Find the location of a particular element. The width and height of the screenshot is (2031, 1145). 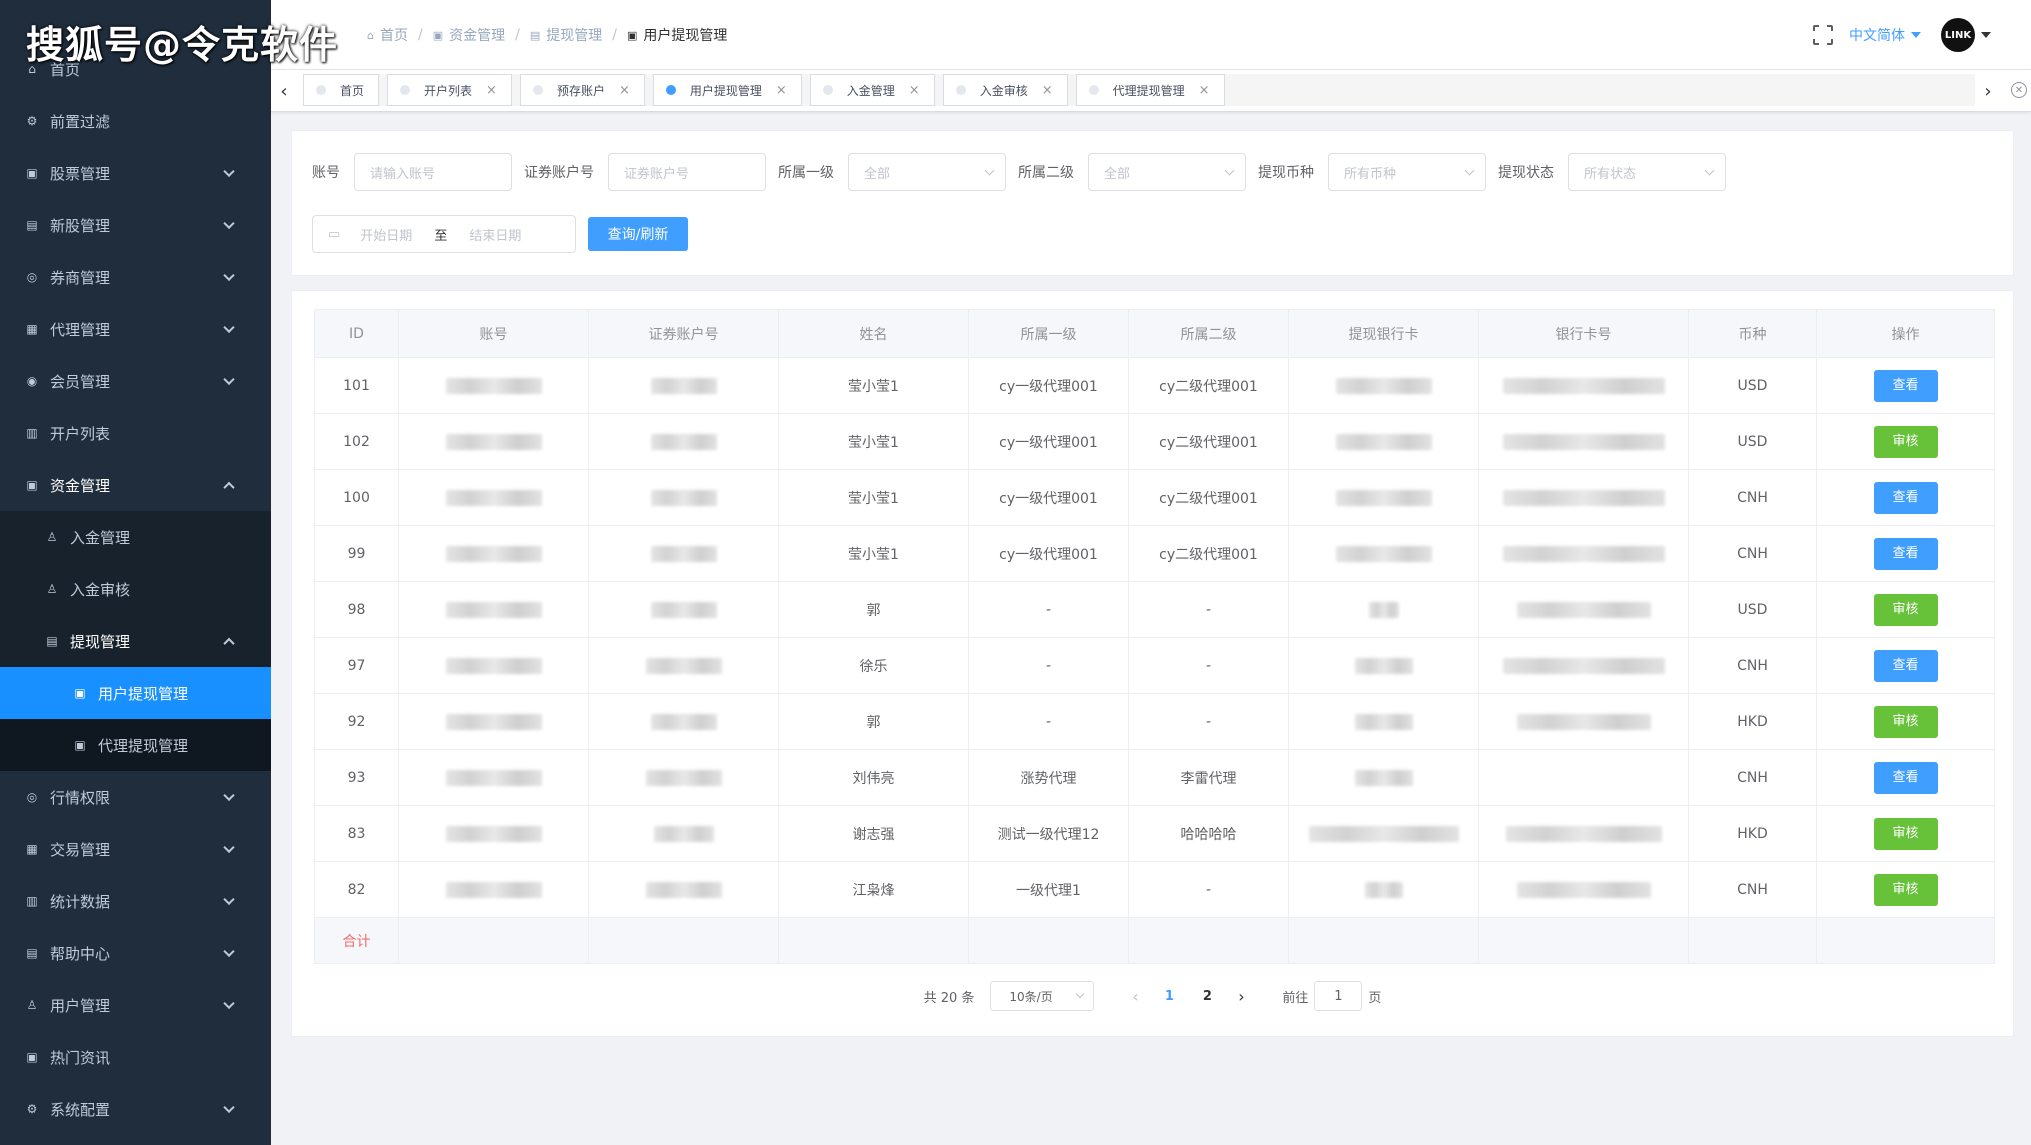

calendar-icon: ▭ is located at coordinates (334, 234).